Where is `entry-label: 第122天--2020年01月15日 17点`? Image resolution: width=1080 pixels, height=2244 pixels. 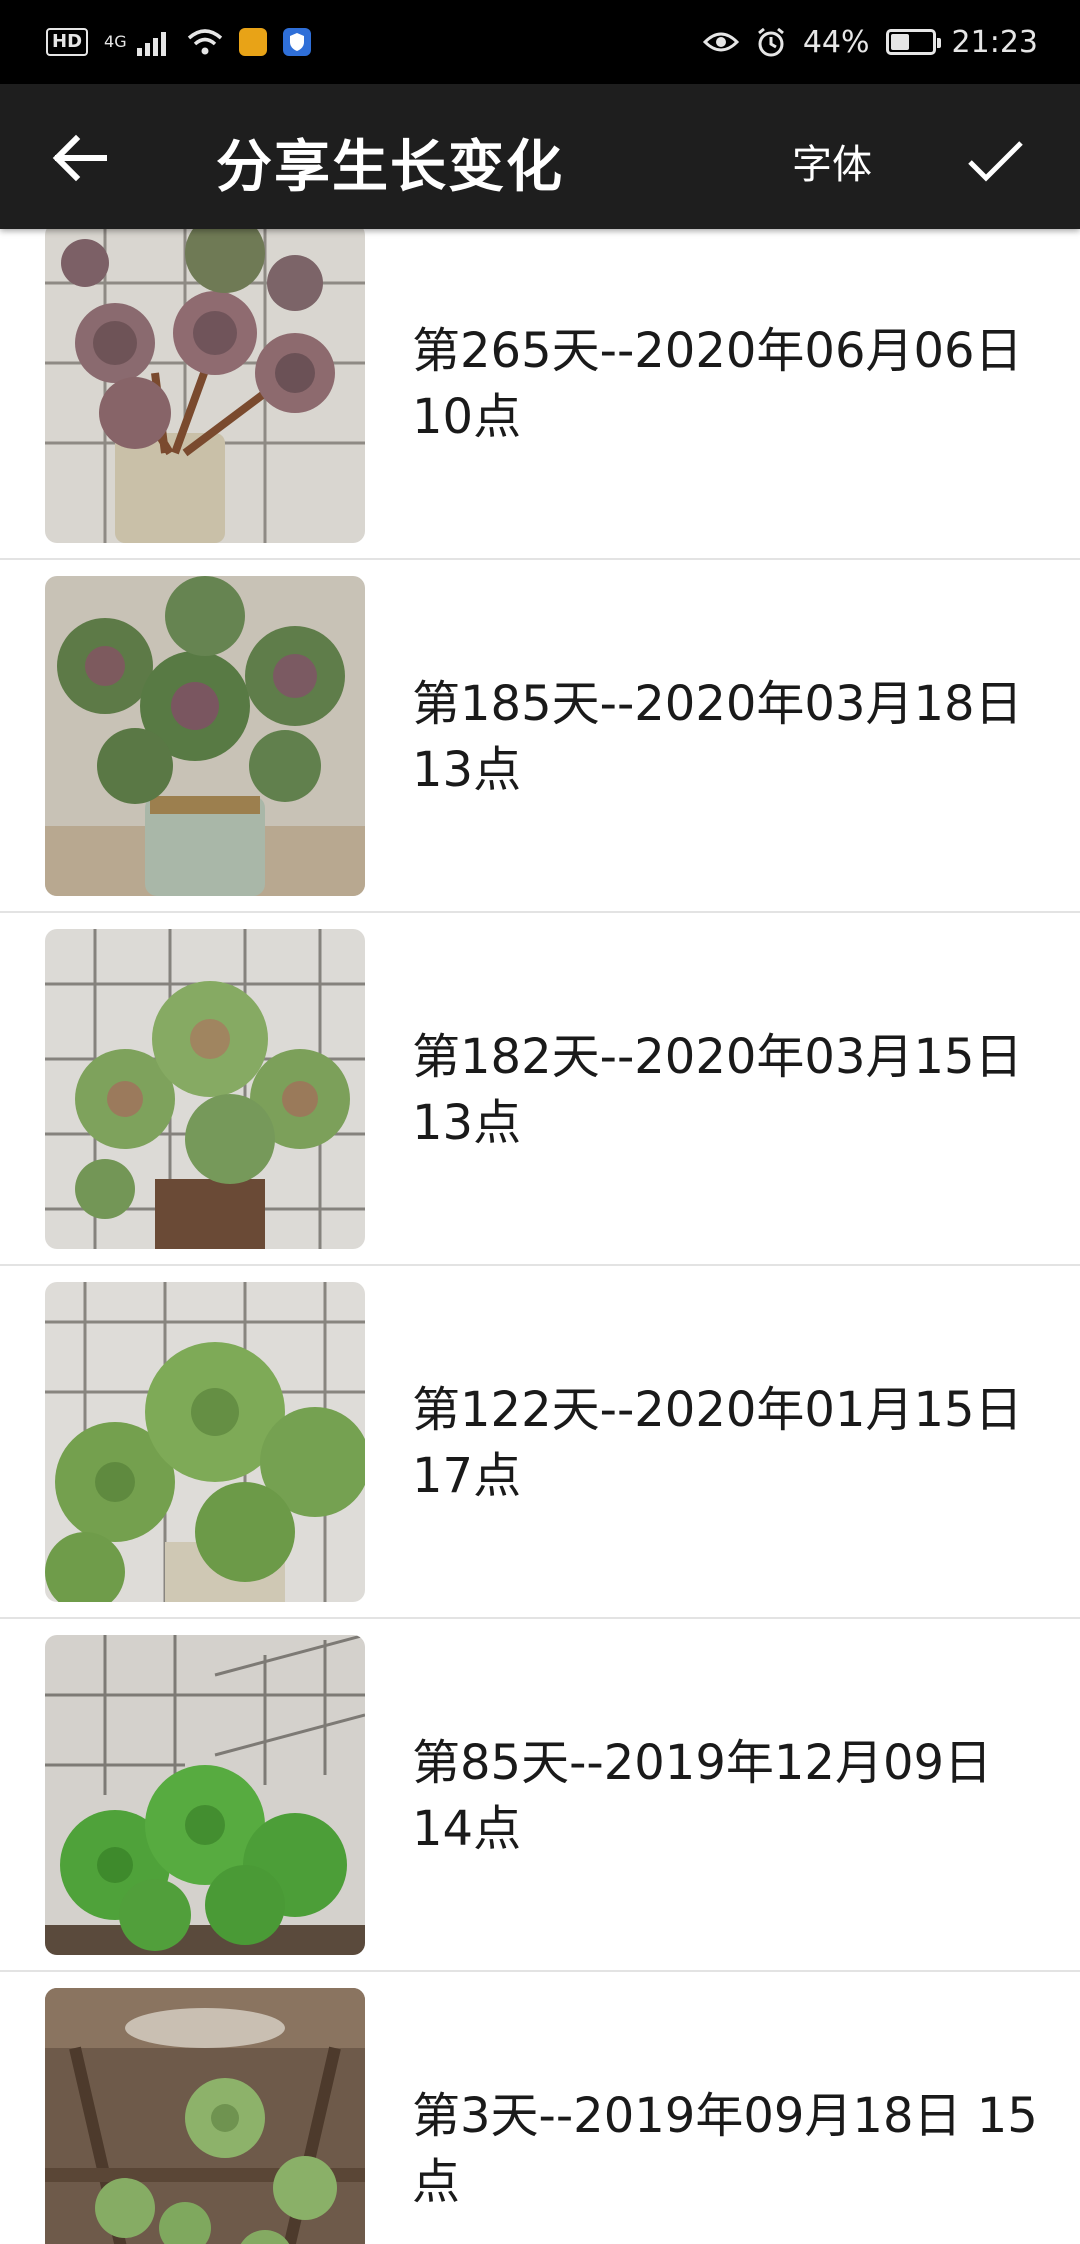
entry-label: 第122天--2020年01月15日 17点 is located at coordinates (727, 1442).